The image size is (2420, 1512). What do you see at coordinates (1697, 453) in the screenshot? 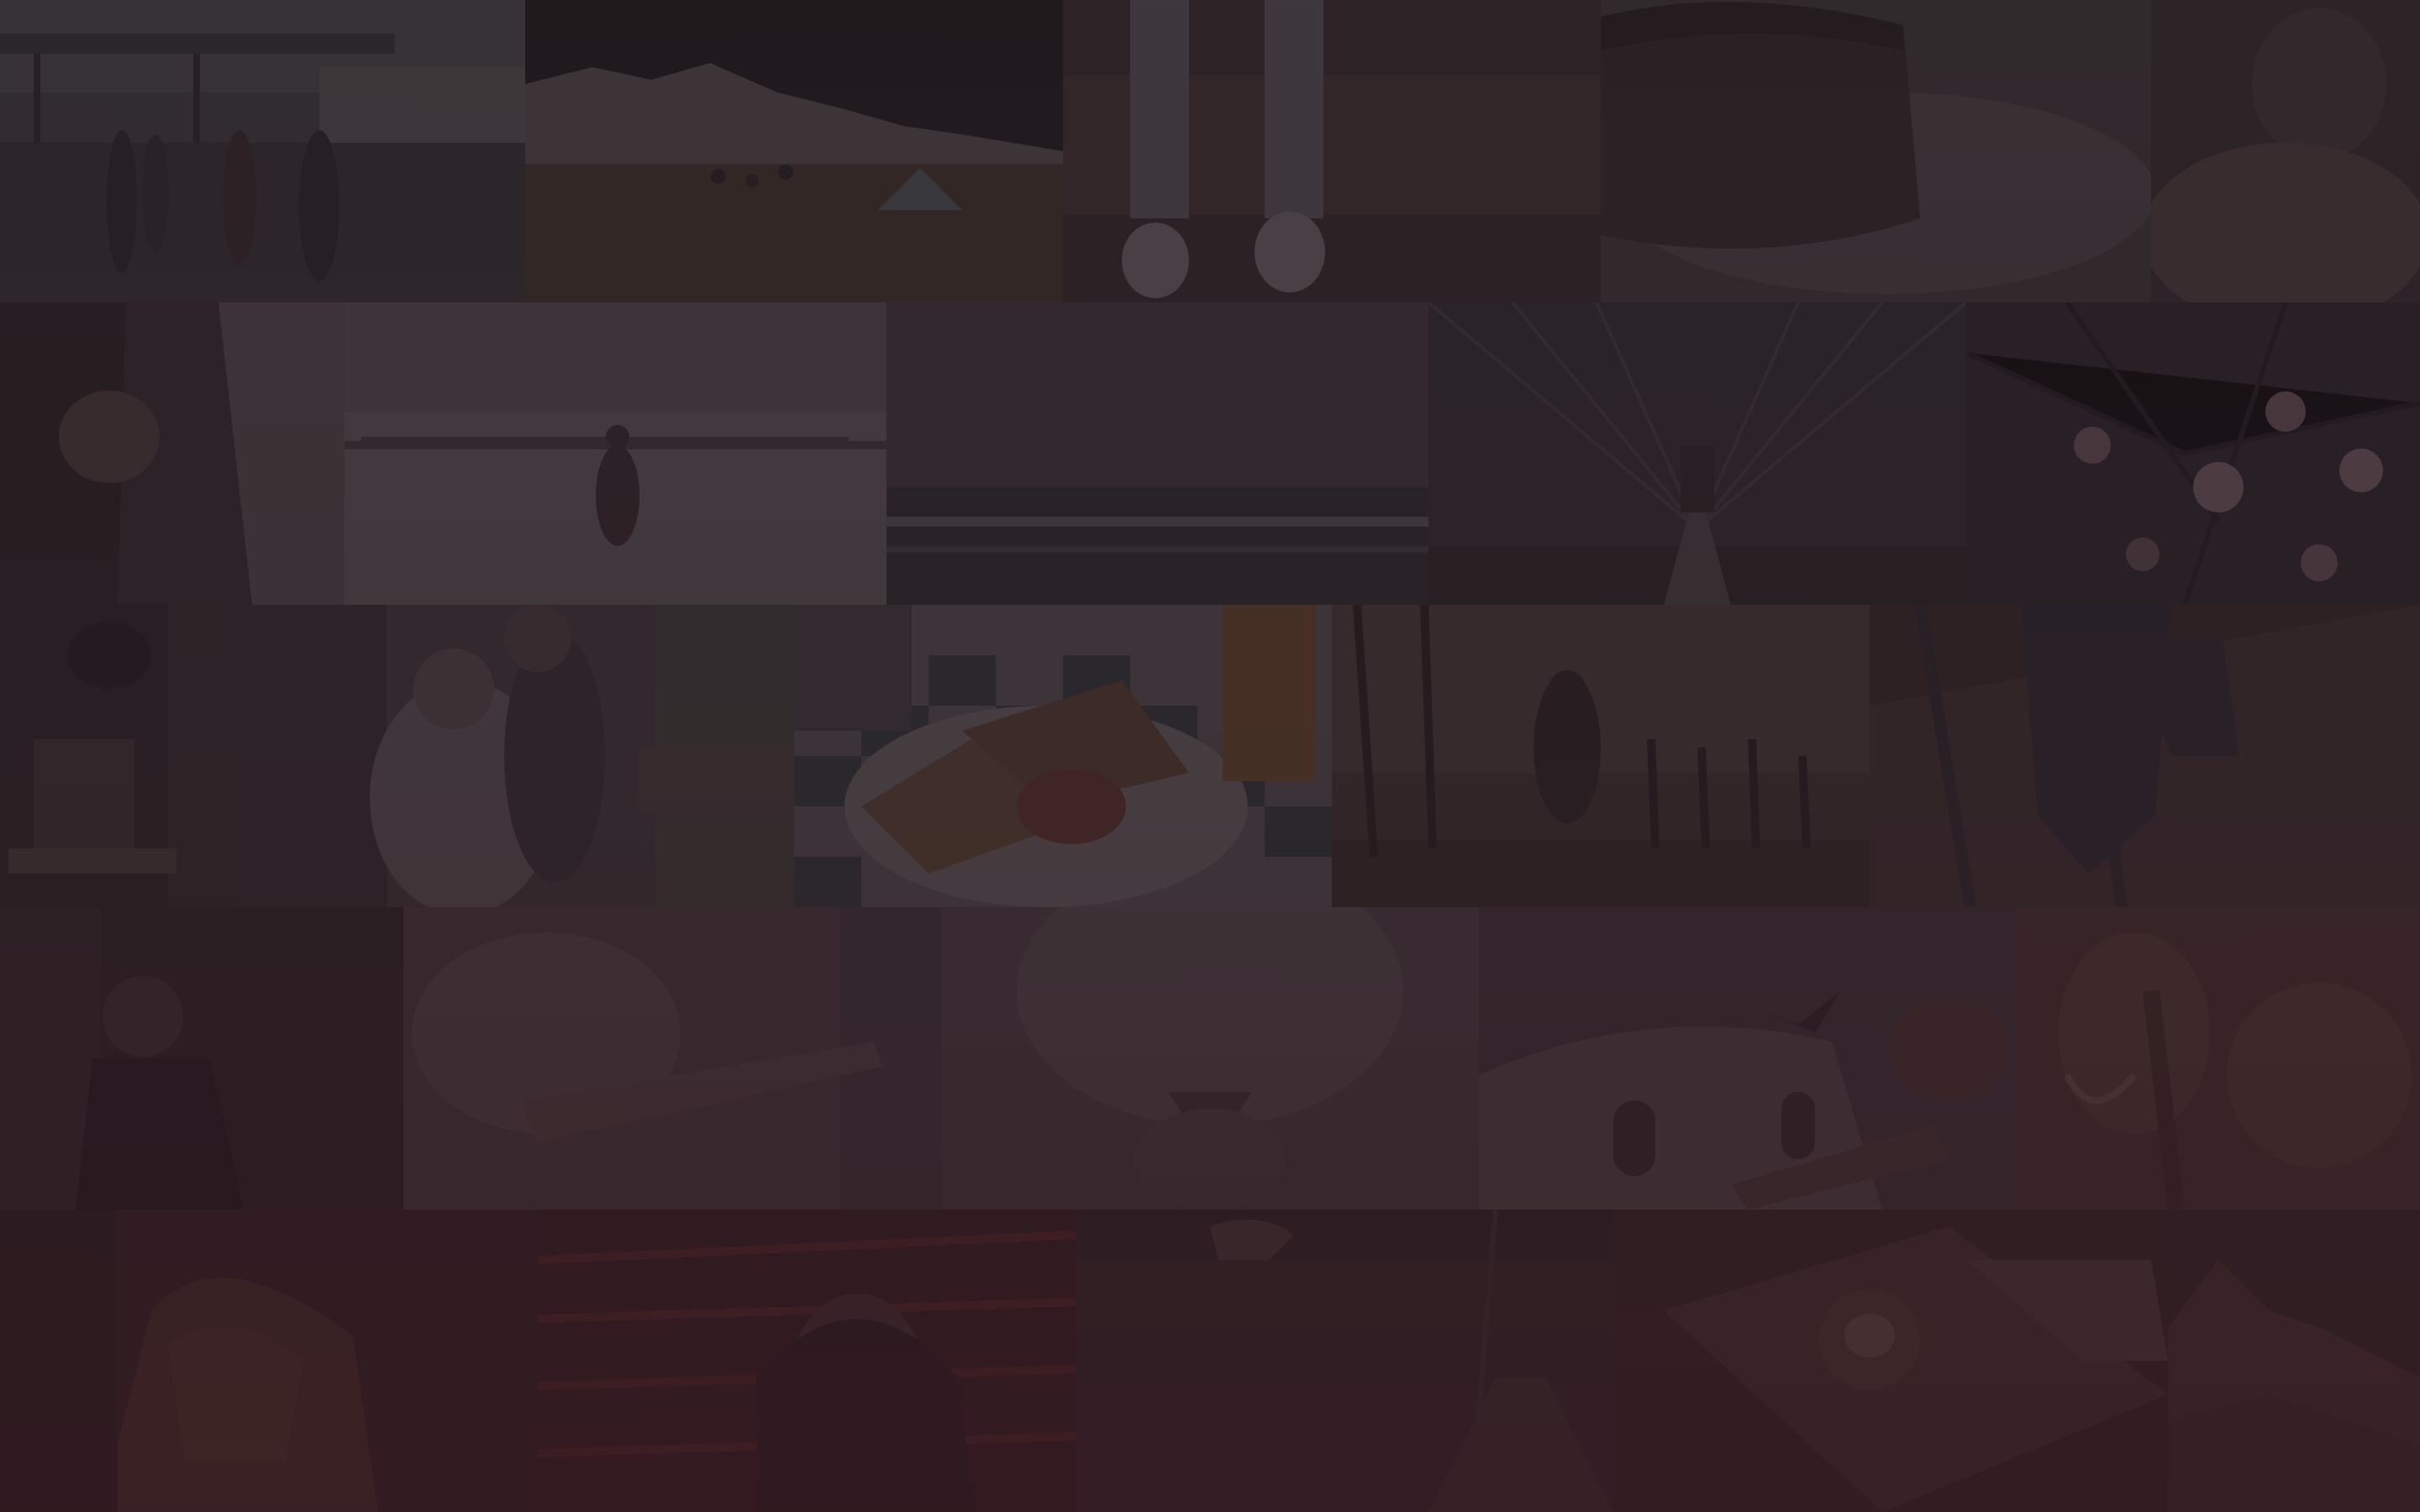
I see `photo-tile-brooklyn-bridge` at bounding box center [1697, 453].